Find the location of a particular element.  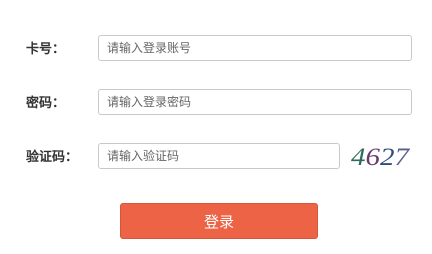

captcha-char: 2 is located at coordinates (387, 157).